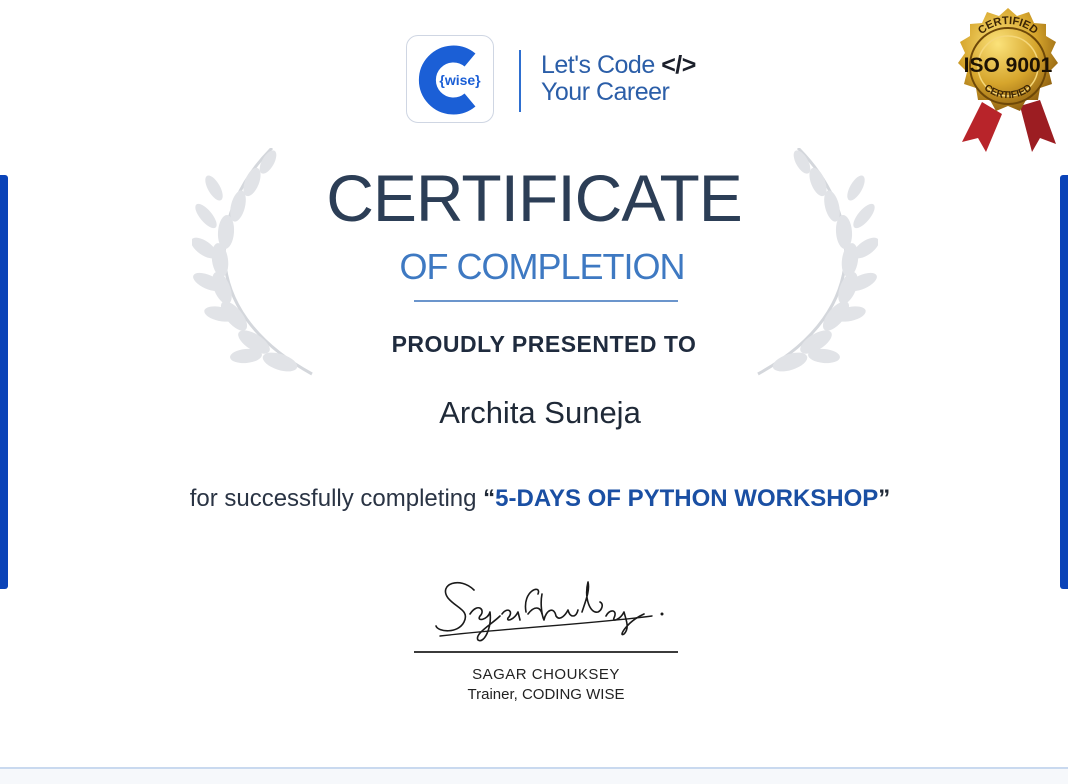  Describe the element at coordinates (520, 81) in the screenshot. I see `logo-divider` at that location.